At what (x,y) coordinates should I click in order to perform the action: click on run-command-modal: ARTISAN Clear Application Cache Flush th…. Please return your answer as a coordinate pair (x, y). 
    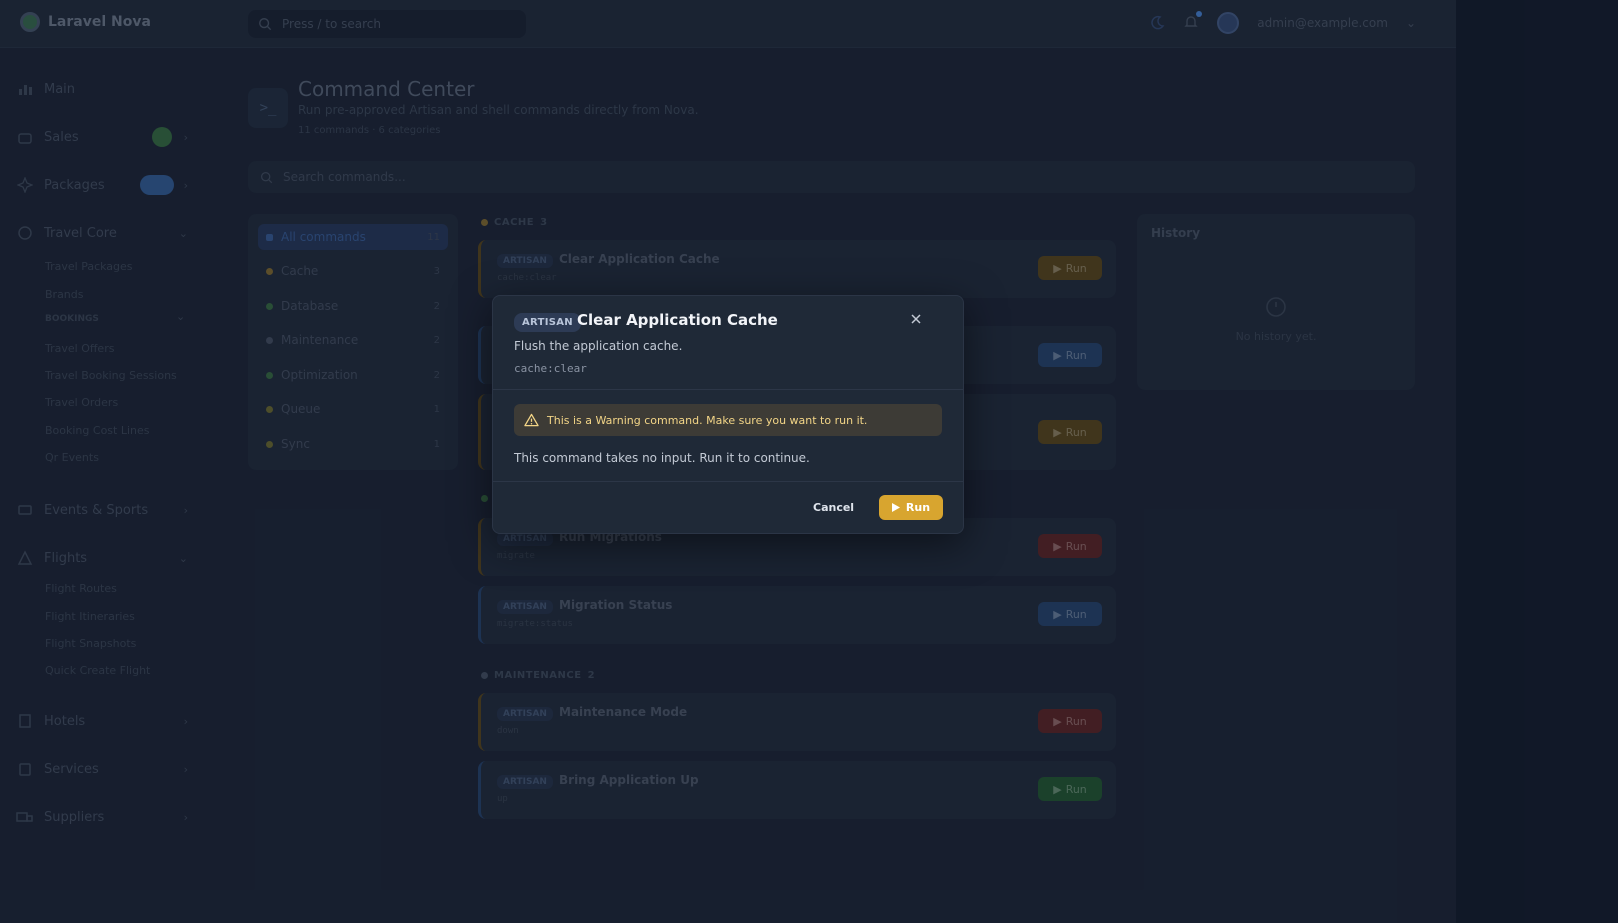
    Looking at the image, I should click on (728, 414).